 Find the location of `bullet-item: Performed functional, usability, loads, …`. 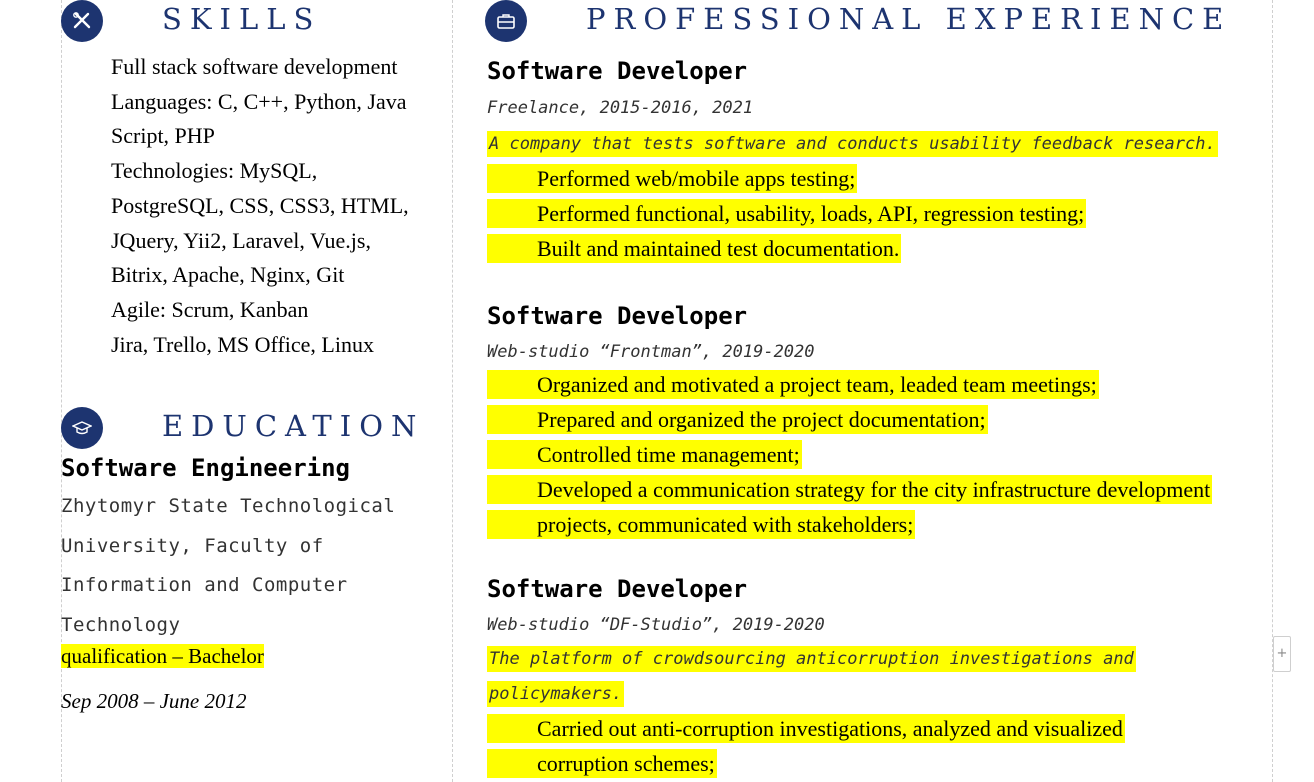

bullet-item: Performed functional, usability, loads, … is located at coordinates (787, 213).